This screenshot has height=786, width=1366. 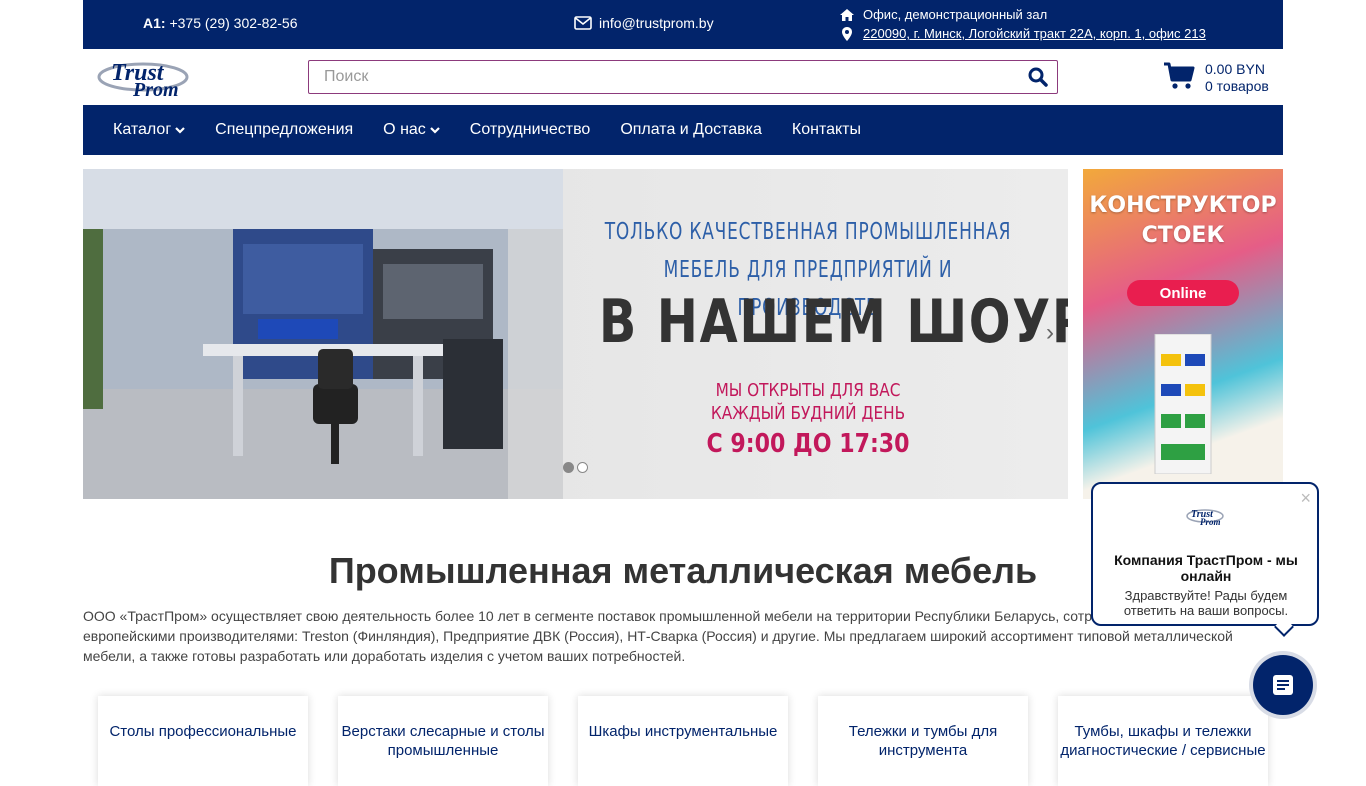 I want to click on nav-item-contacts: Контакты, so click(x=826, y=130).